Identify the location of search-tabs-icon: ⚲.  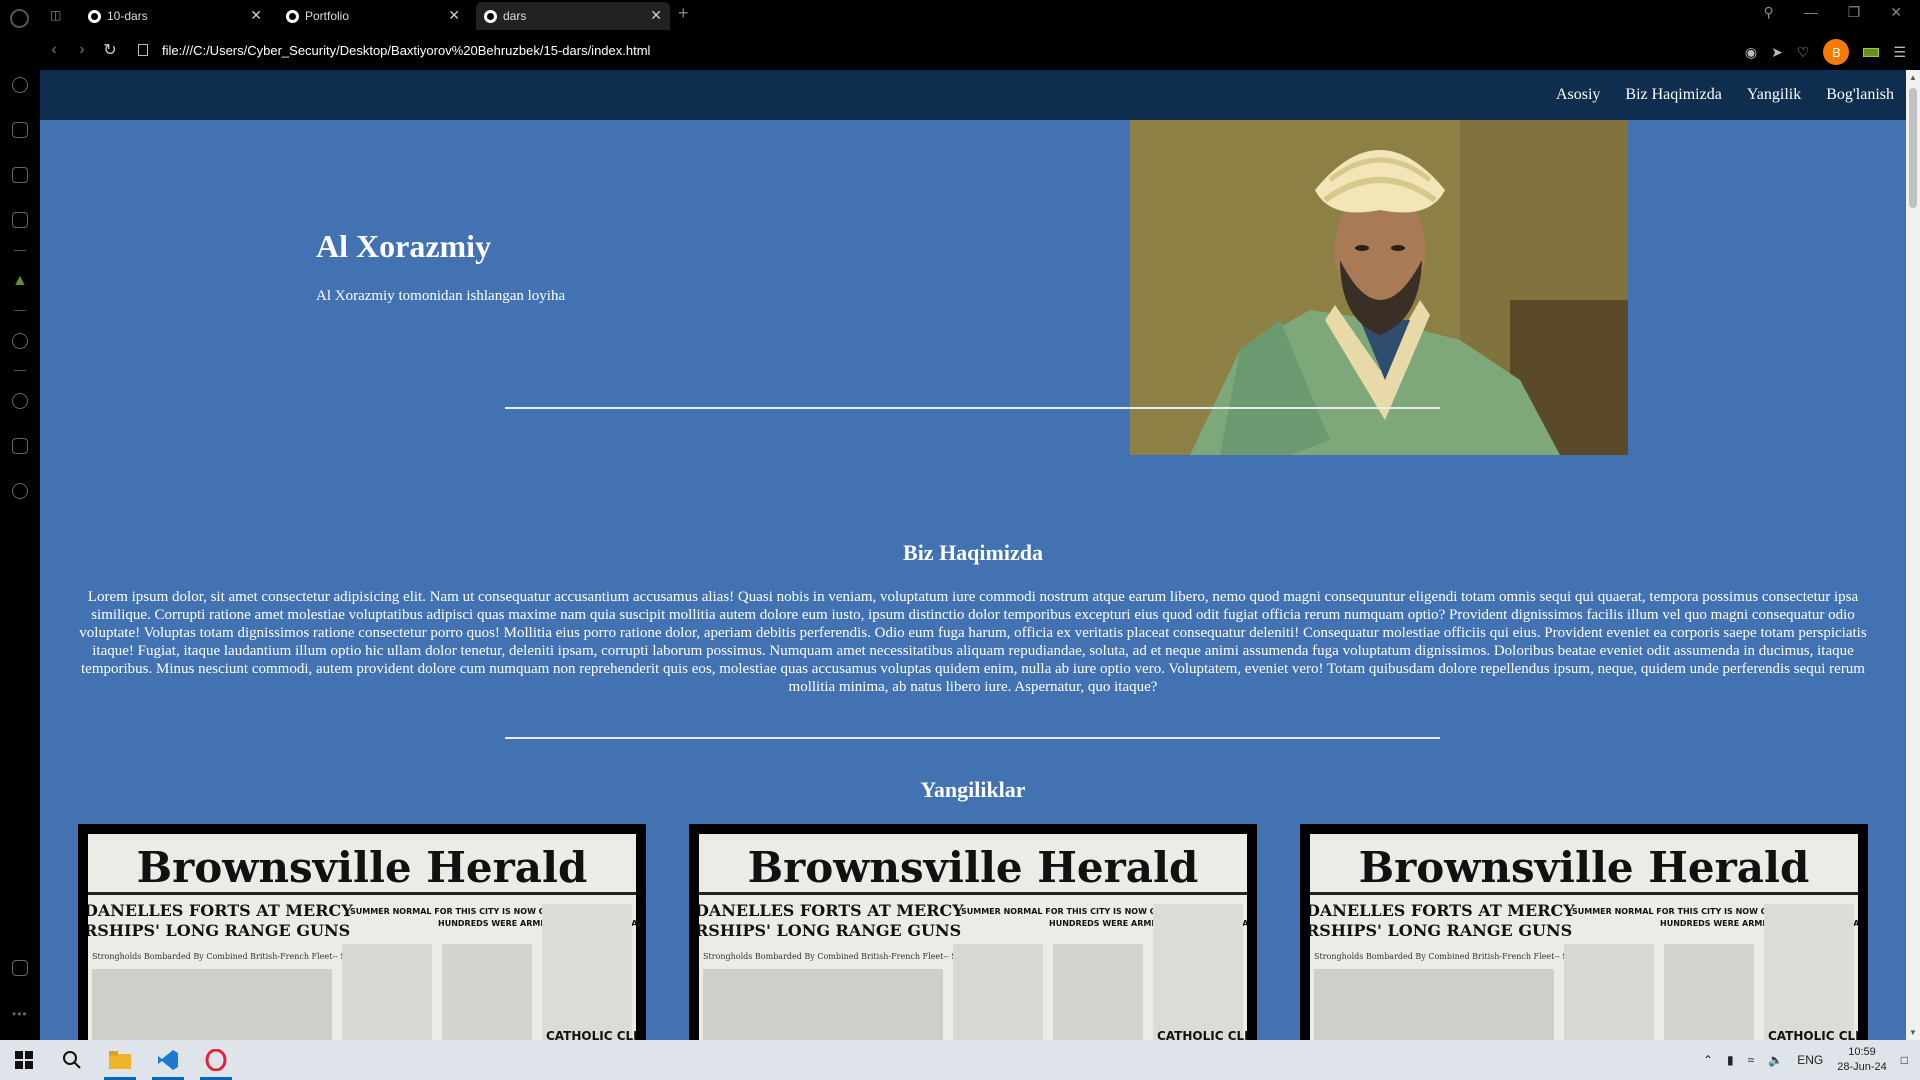
(1768, 12).